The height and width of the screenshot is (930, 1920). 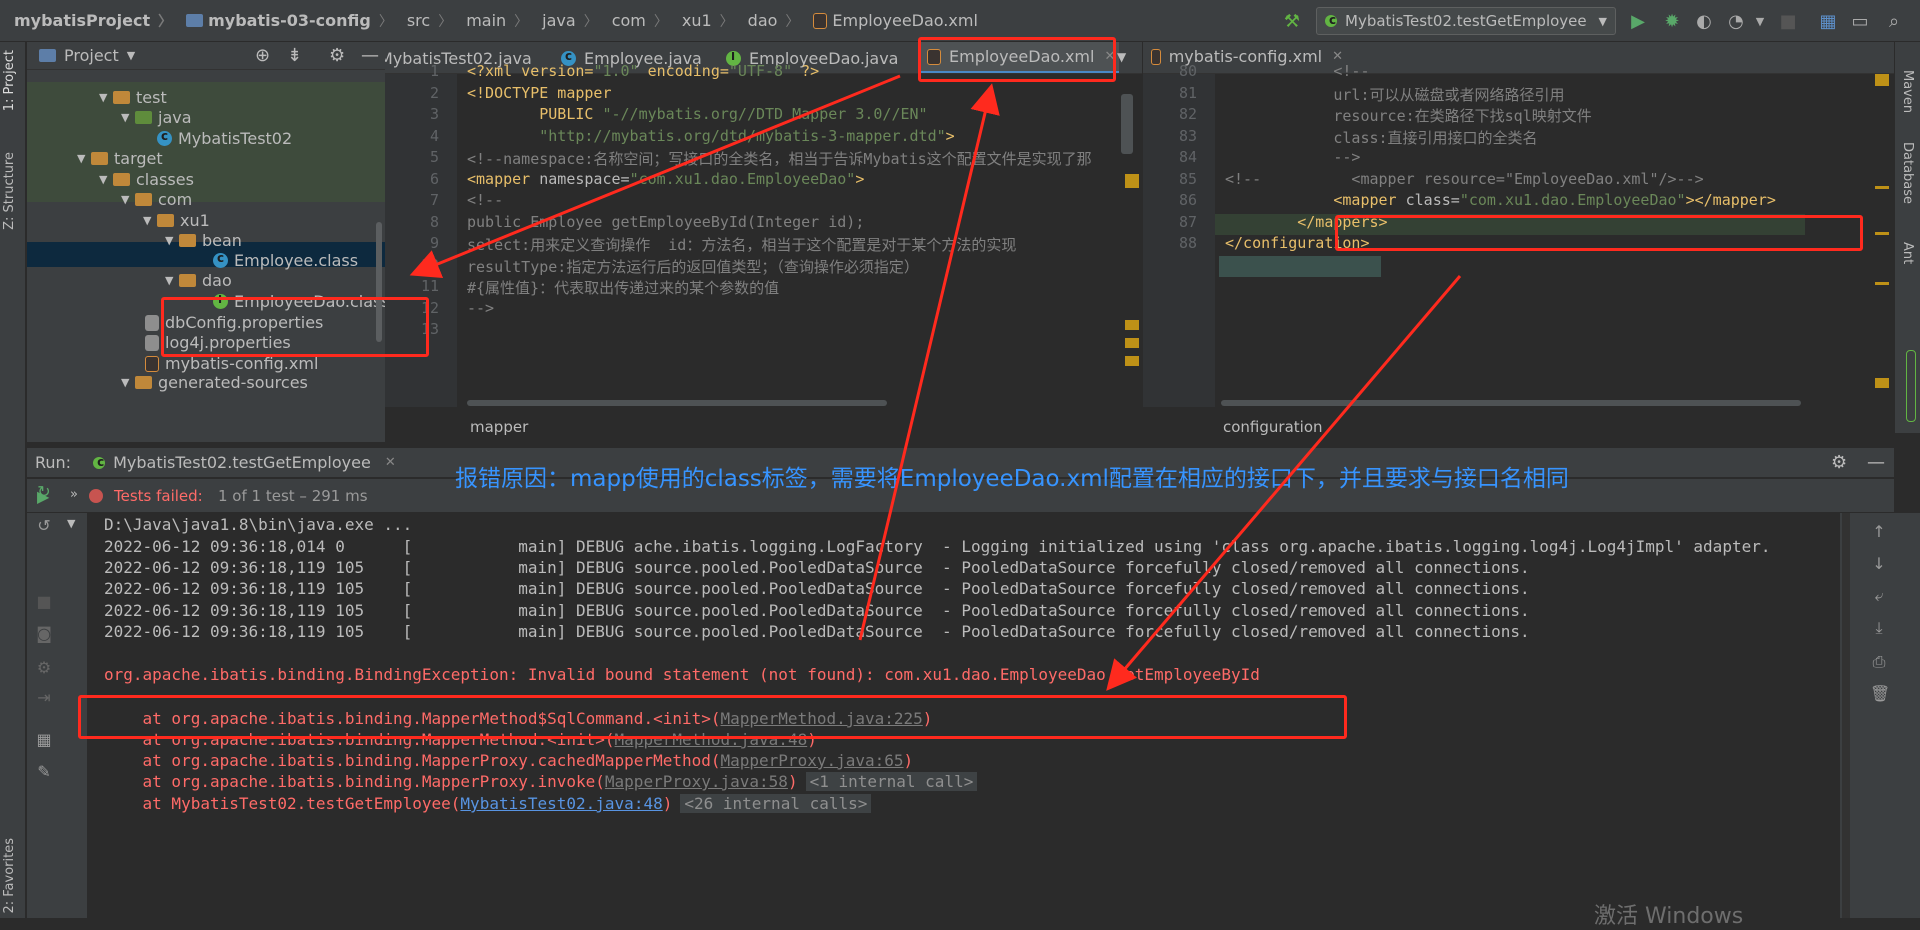 What do you see at coordinates (655, 176) in the screenshot?
I see `arrow-to-dao-package` at bounding box center [655, 176].